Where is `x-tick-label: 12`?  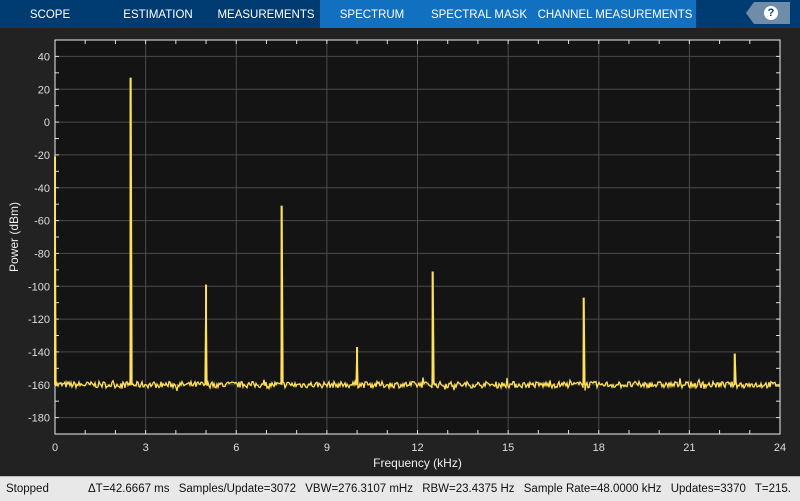 x-tick-label: 12 is located at coordinates (417, 448).